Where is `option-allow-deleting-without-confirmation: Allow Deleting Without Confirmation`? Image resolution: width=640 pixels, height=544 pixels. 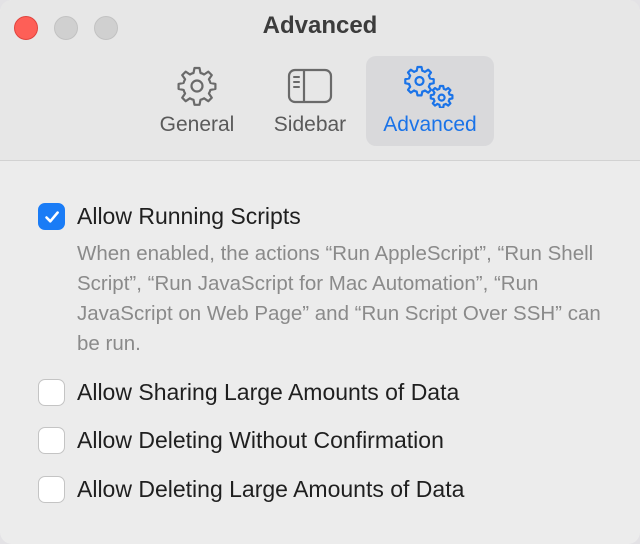 option-allow-deleting-without-confirmation: Allow Deleting Without Confirmation is located at coordinates (241, 440).